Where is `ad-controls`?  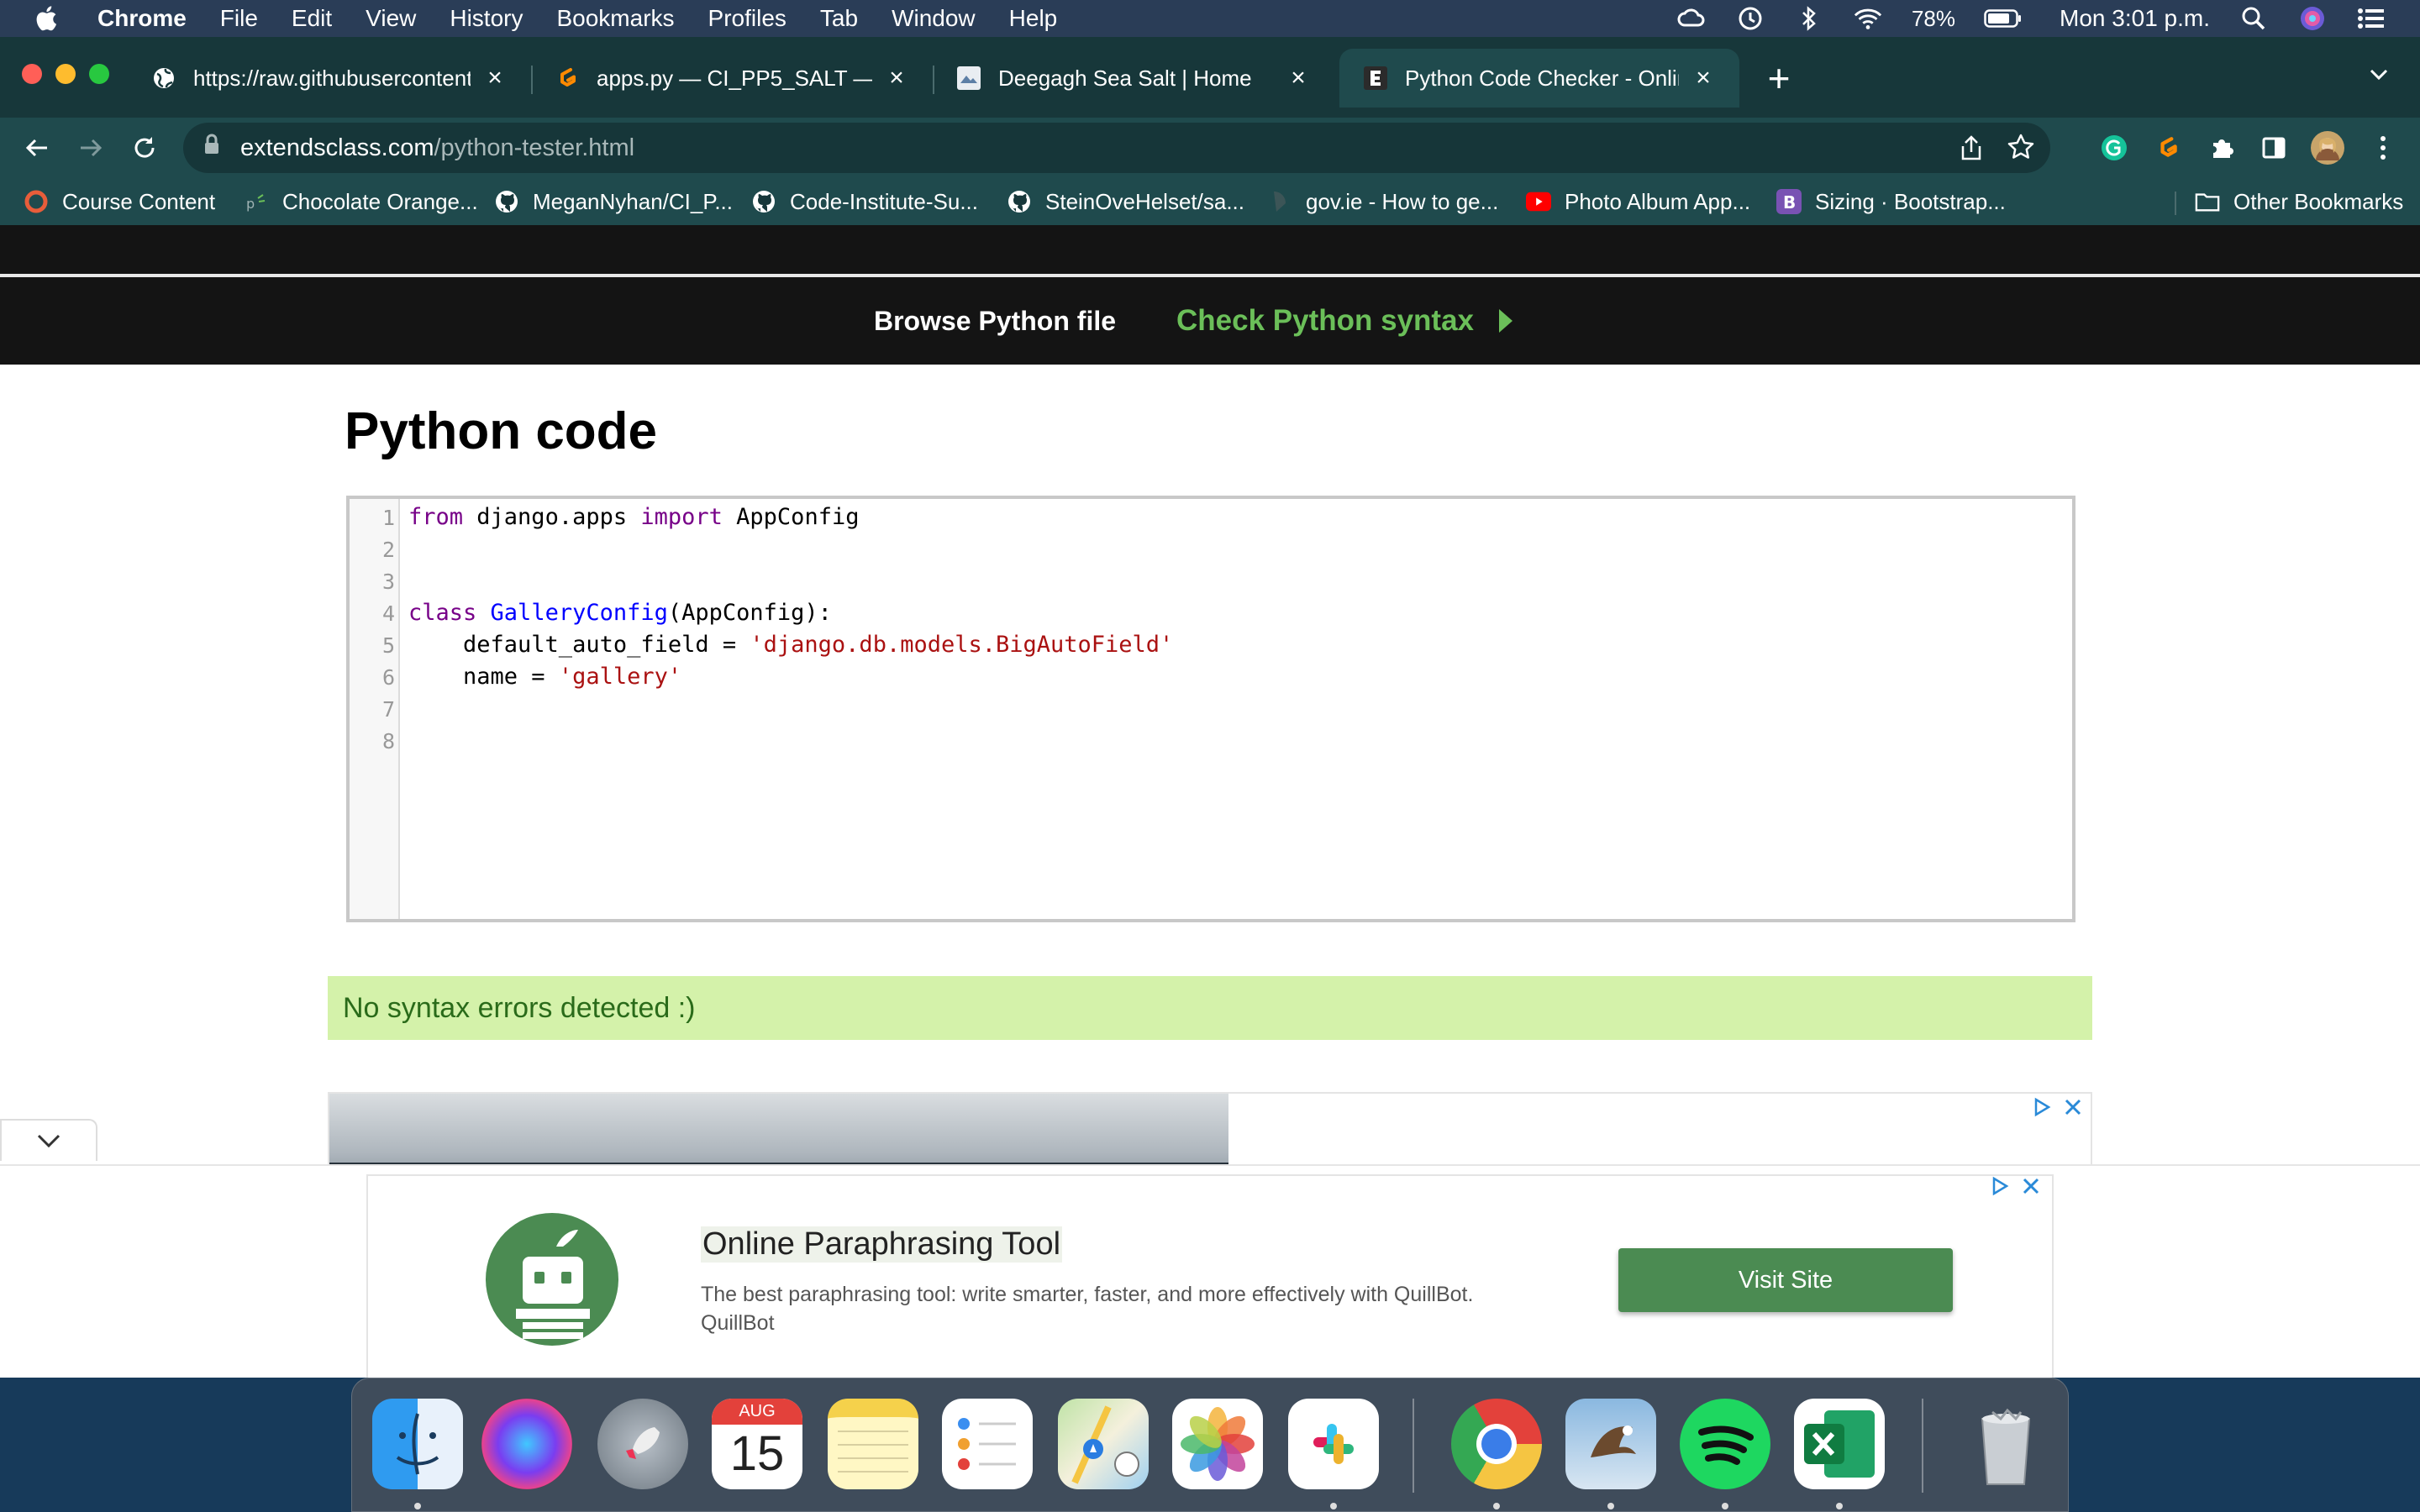 ad-controls is located at coordinates (2057, 1109).